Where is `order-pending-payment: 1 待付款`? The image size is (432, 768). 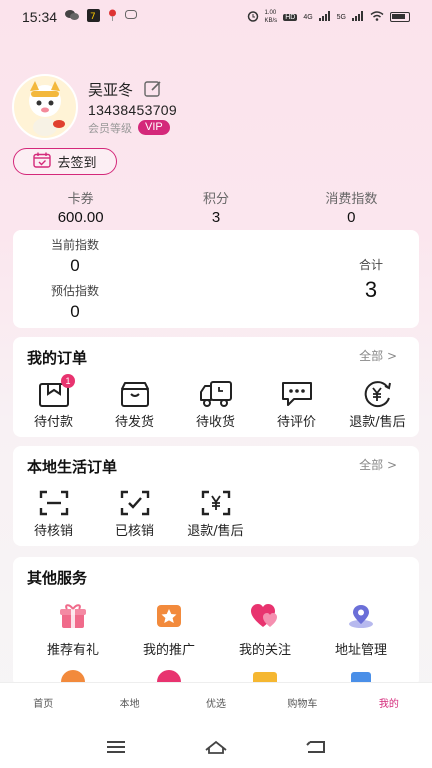
order-pending-payment: 1 待付款 is located at coordinates (53, 402).